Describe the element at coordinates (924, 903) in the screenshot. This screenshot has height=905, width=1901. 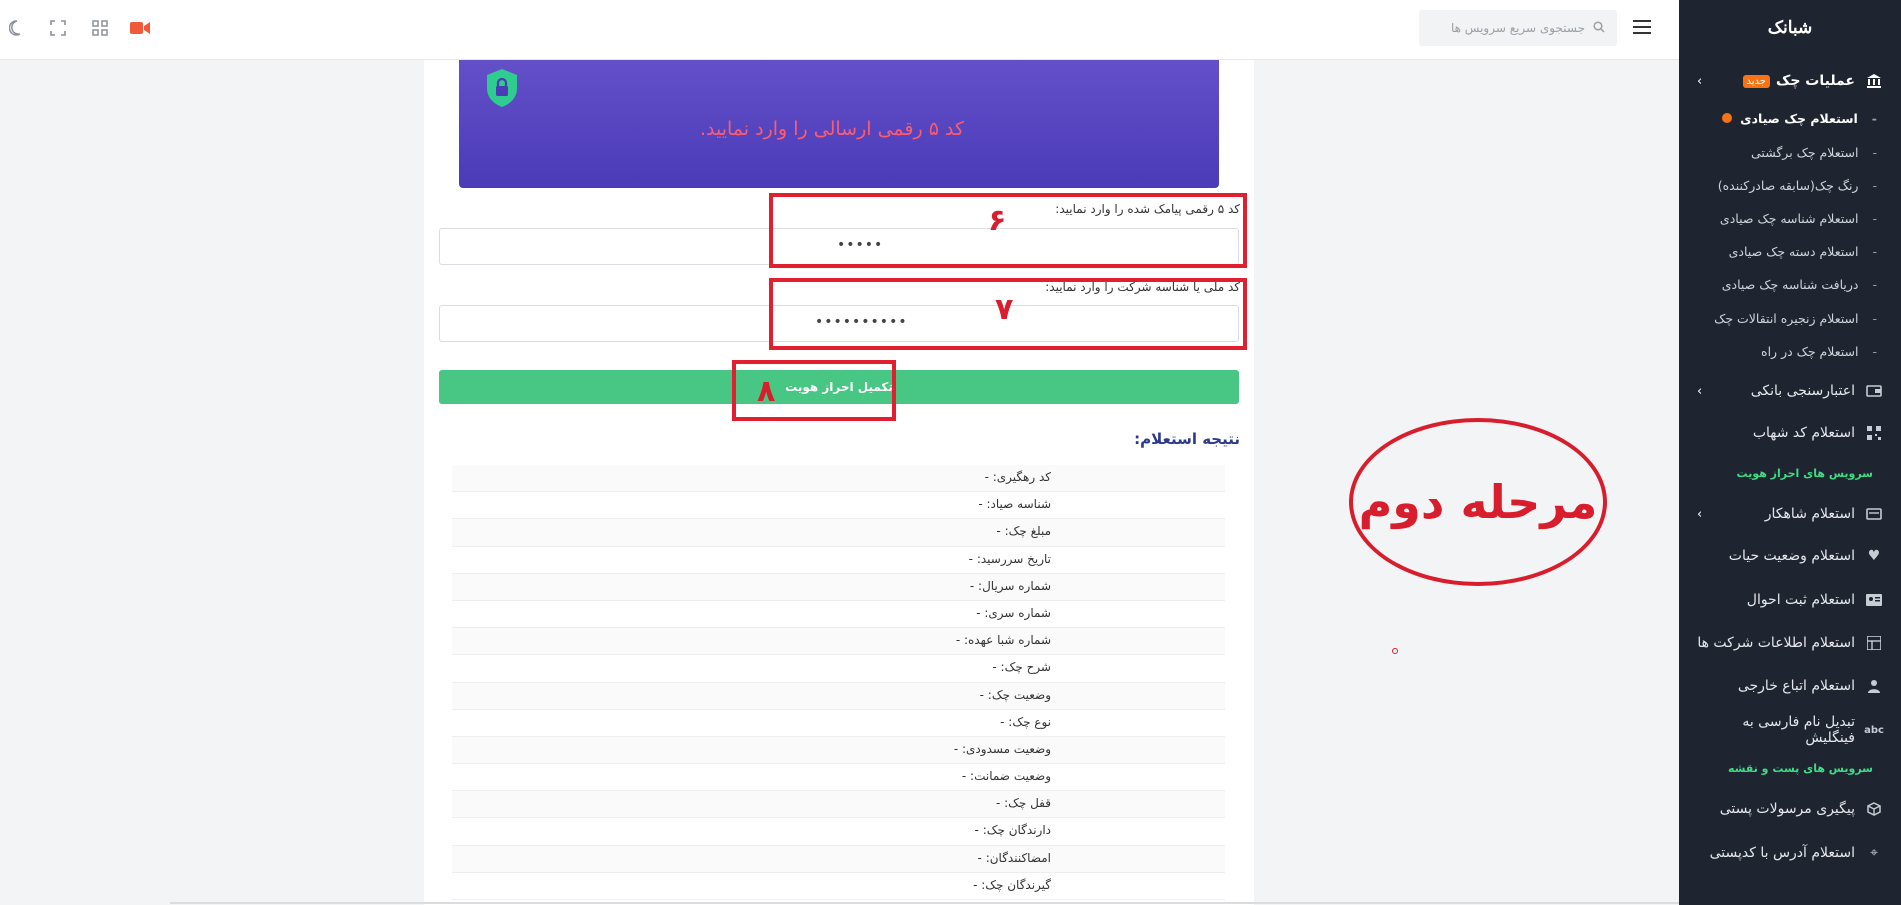
I see `bottom-divider` at that location.